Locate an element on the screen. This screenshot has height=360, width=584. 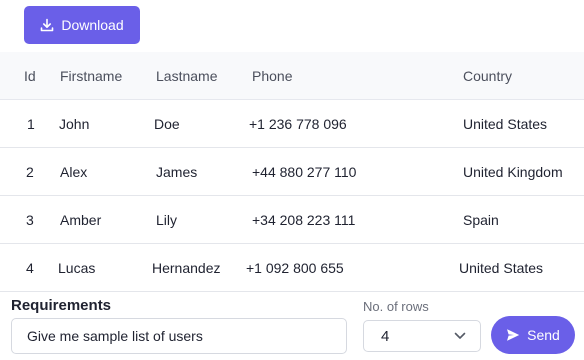
cell-lastname: Hernandez is located at coordinates (186, 267).